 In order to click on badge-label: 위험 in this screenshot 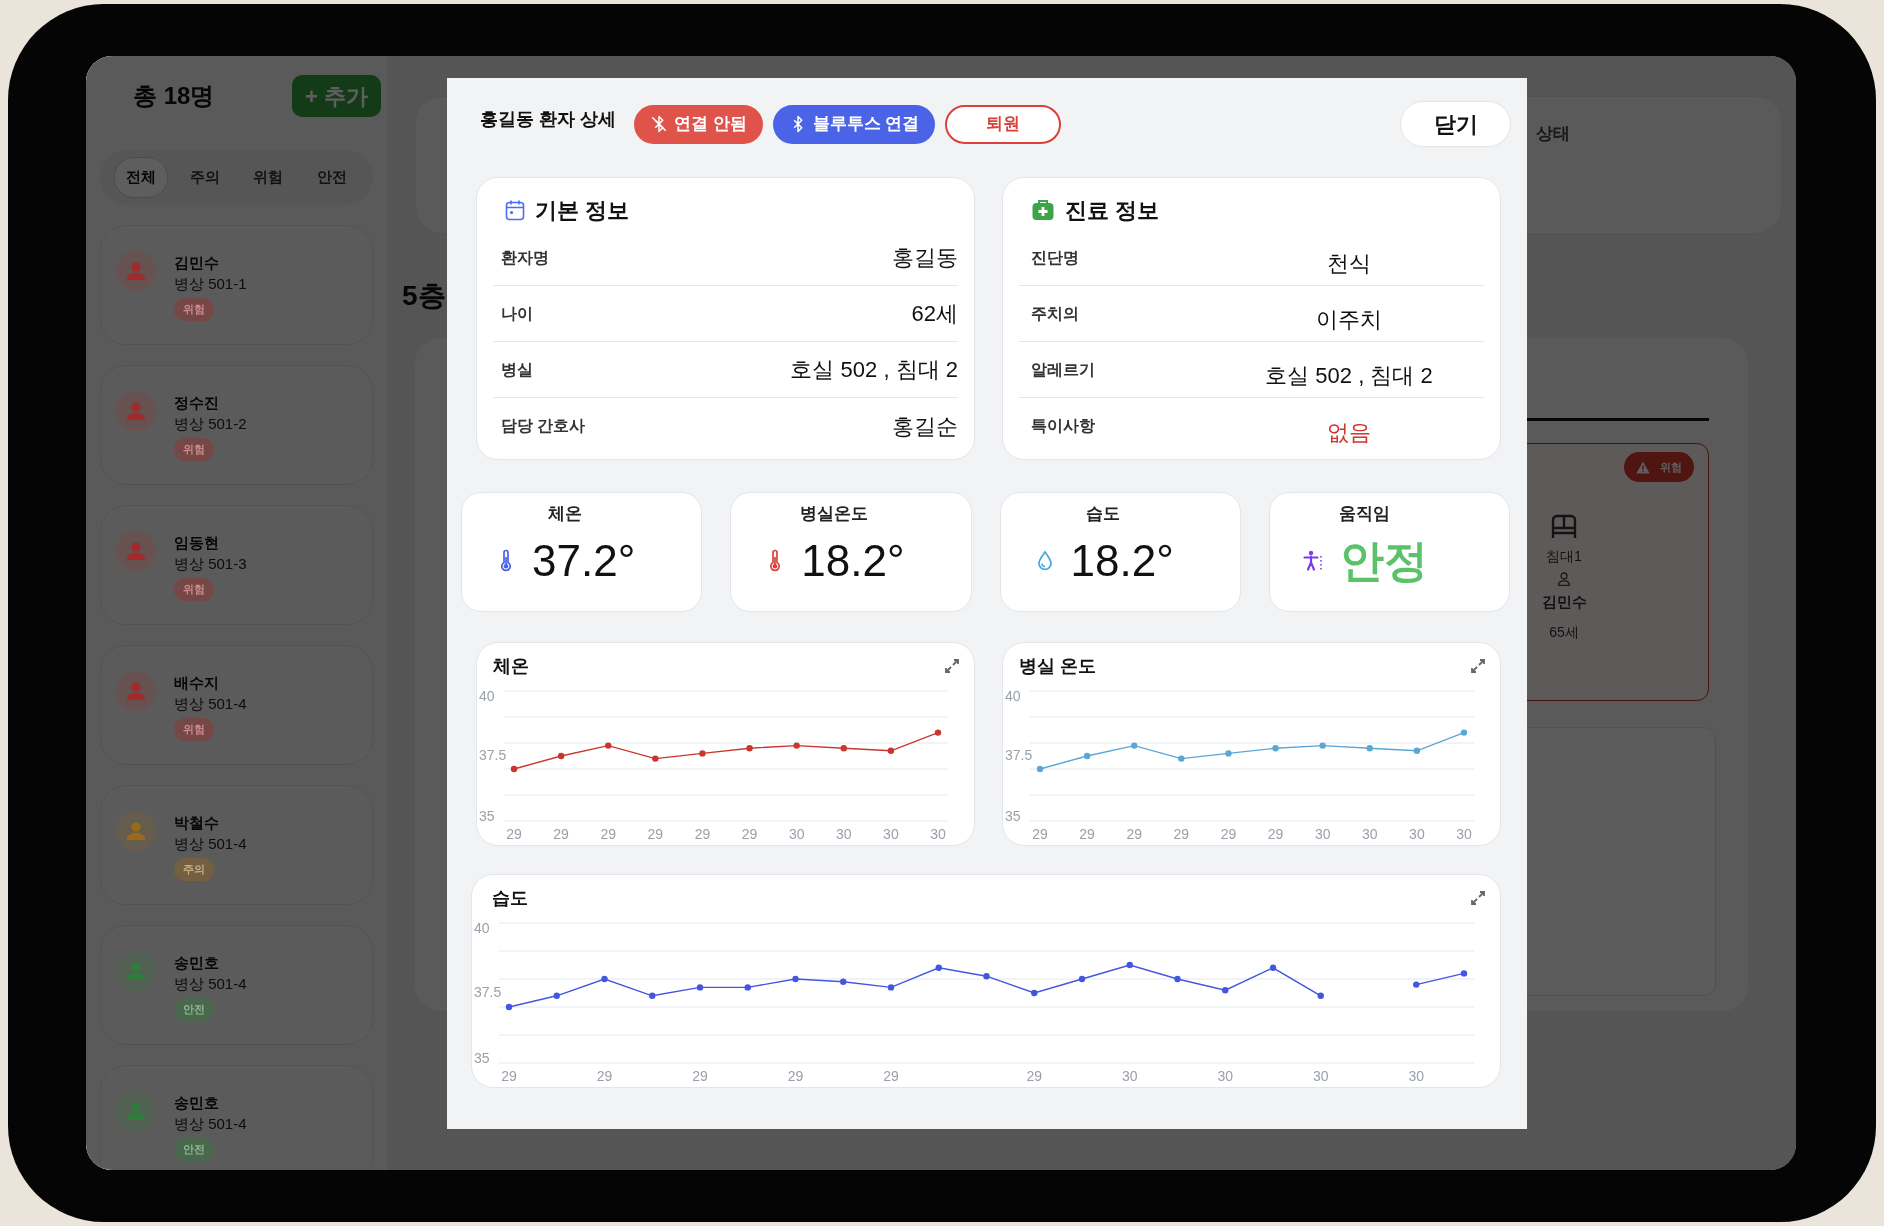, I will do `click(1671, 467)`.